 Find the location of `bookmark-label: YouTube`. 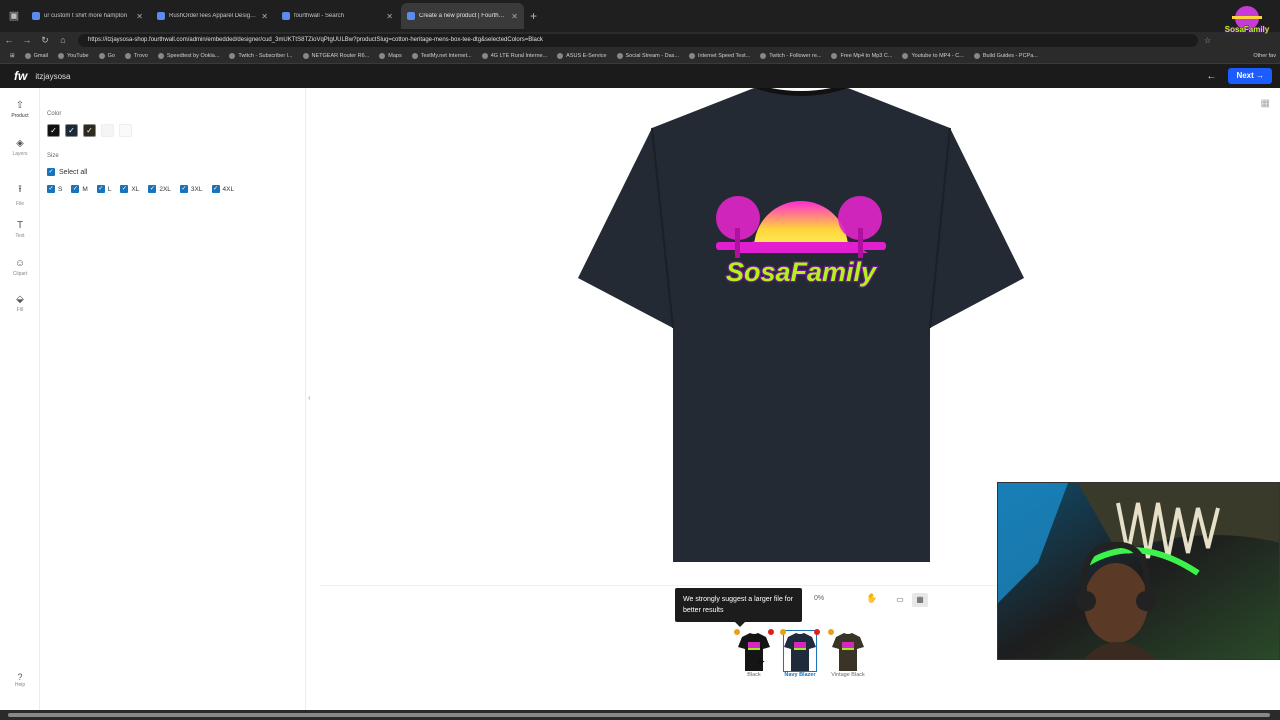

bookmark-label: YouTube is located at coordinates (77, 55).